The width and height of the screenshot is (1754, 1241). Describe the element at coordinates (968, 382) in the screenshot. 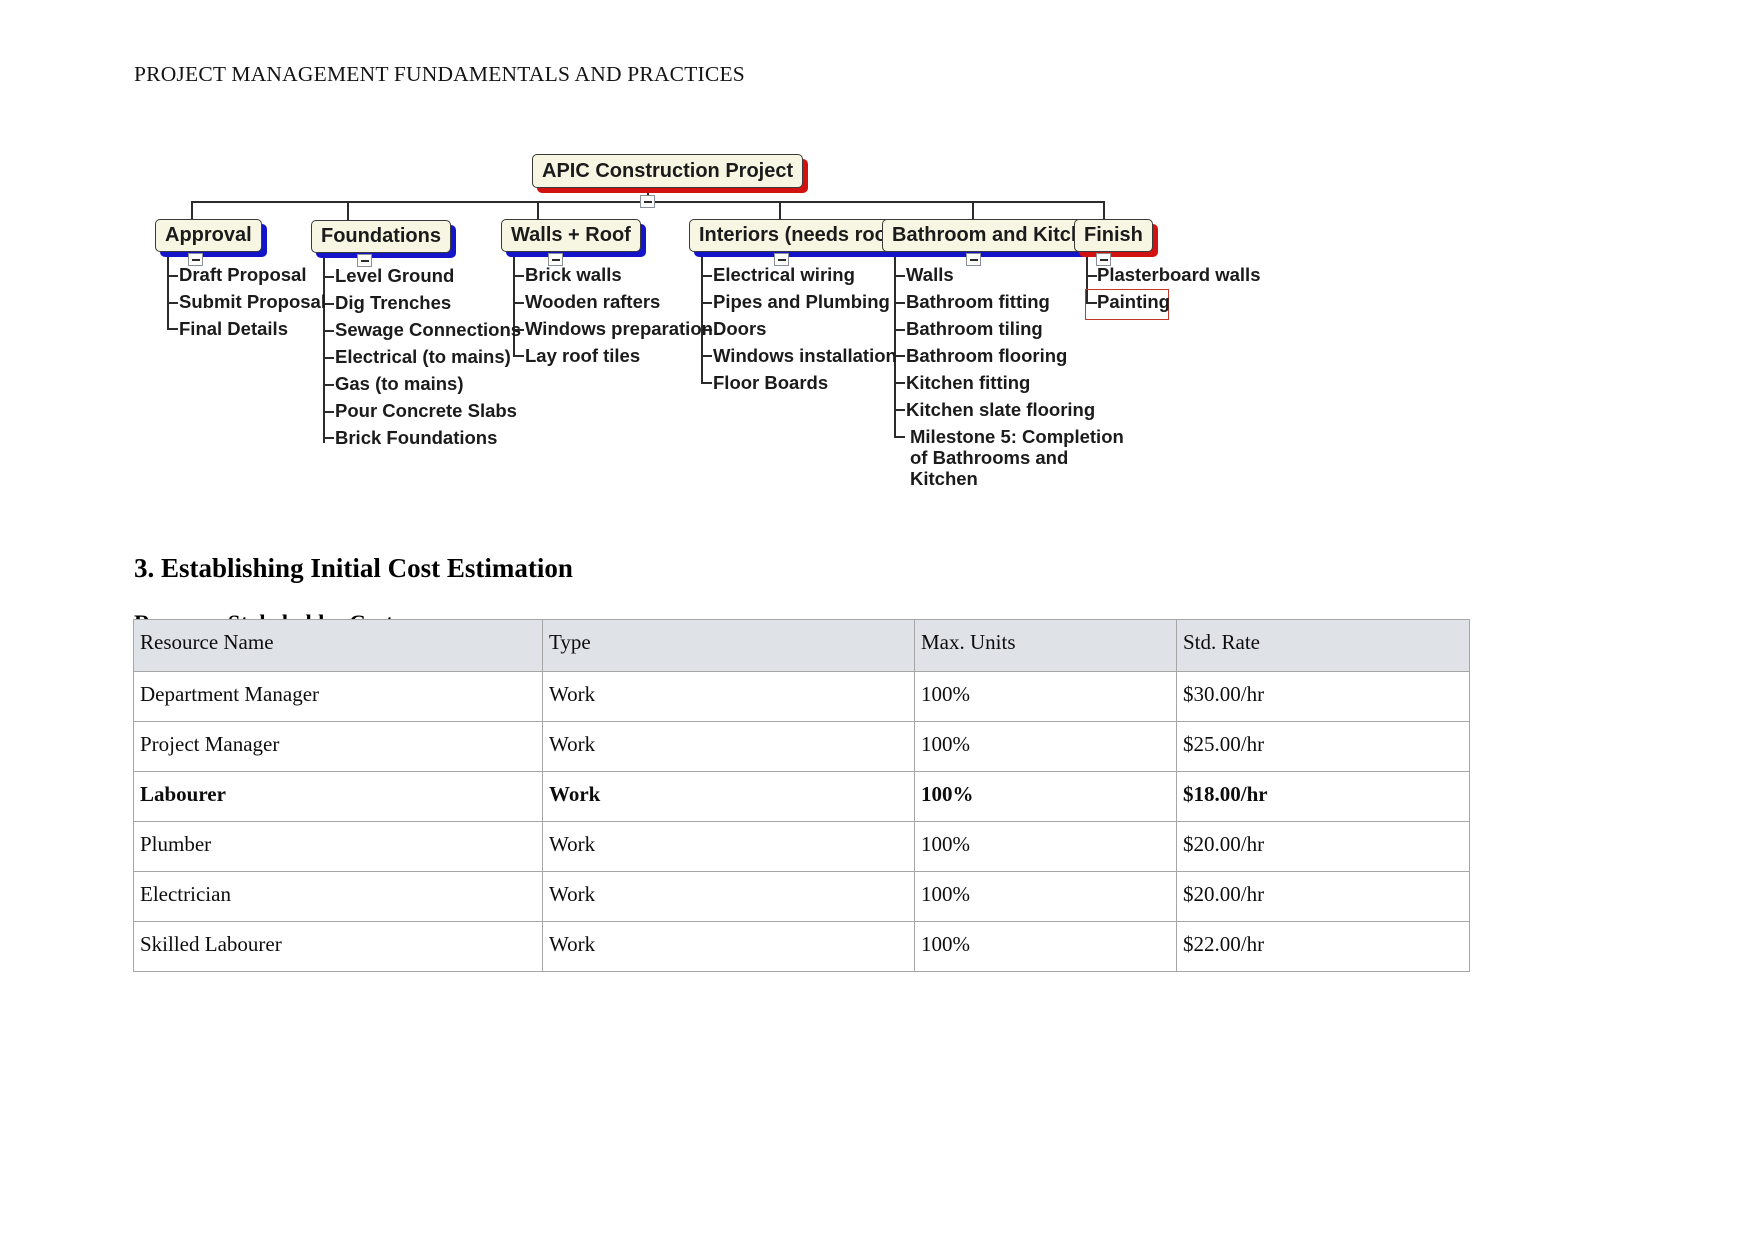

I see `wbs-leaf: Kitchen fitting` at that location.